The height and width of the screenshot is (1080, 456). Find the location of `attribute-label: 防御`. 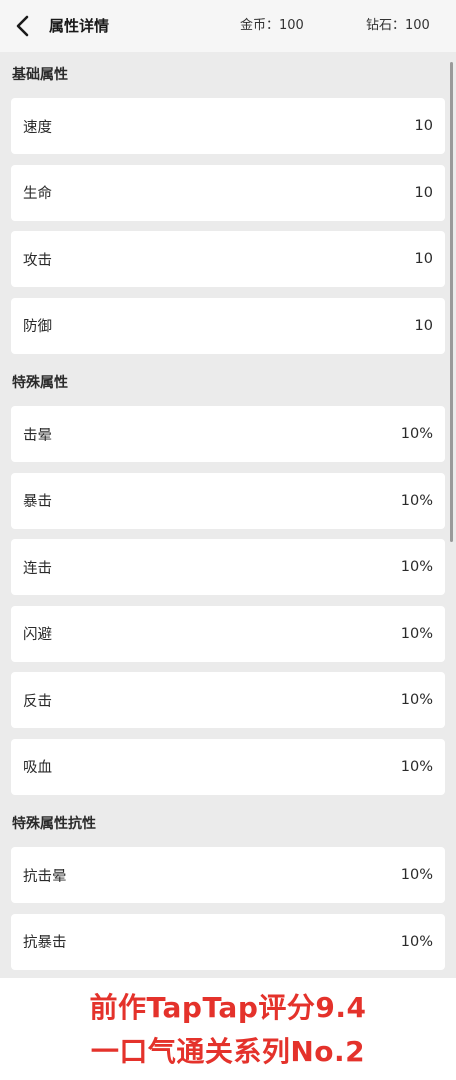

attribute-label: 防御 is located at coordinates (37, 327).